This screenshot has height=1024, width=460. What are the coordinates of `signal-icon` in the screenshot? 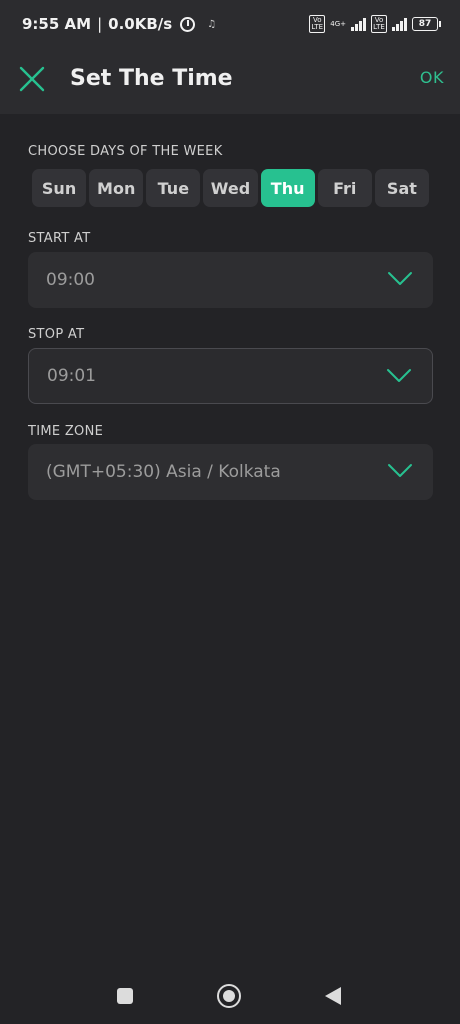 It's located at (358, 24).